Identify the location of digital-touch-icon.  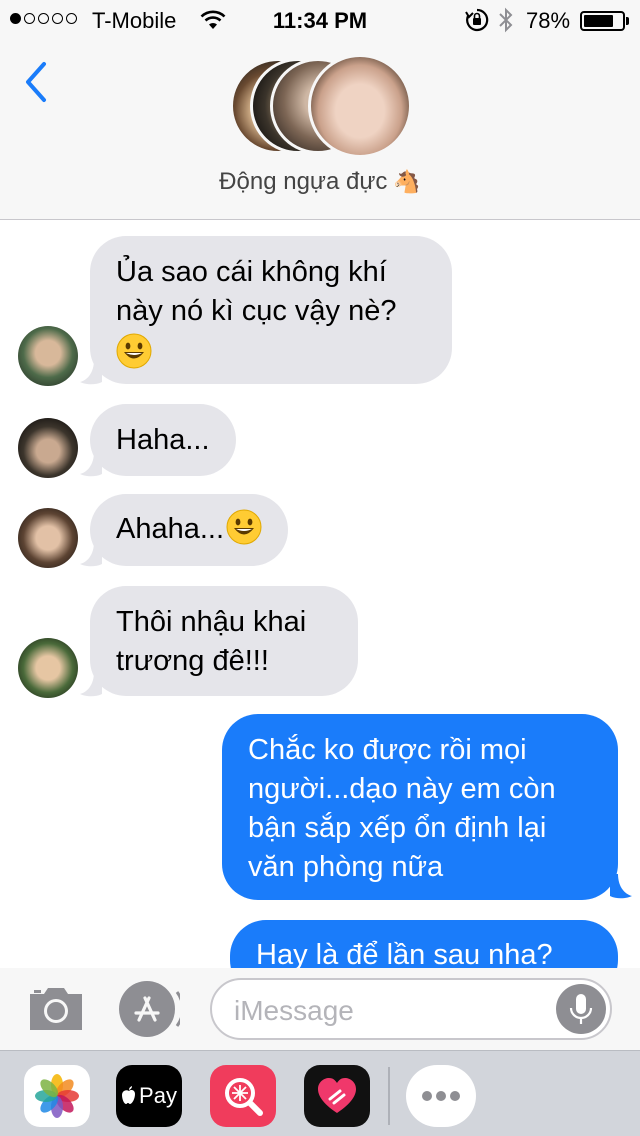
(337, 1095).